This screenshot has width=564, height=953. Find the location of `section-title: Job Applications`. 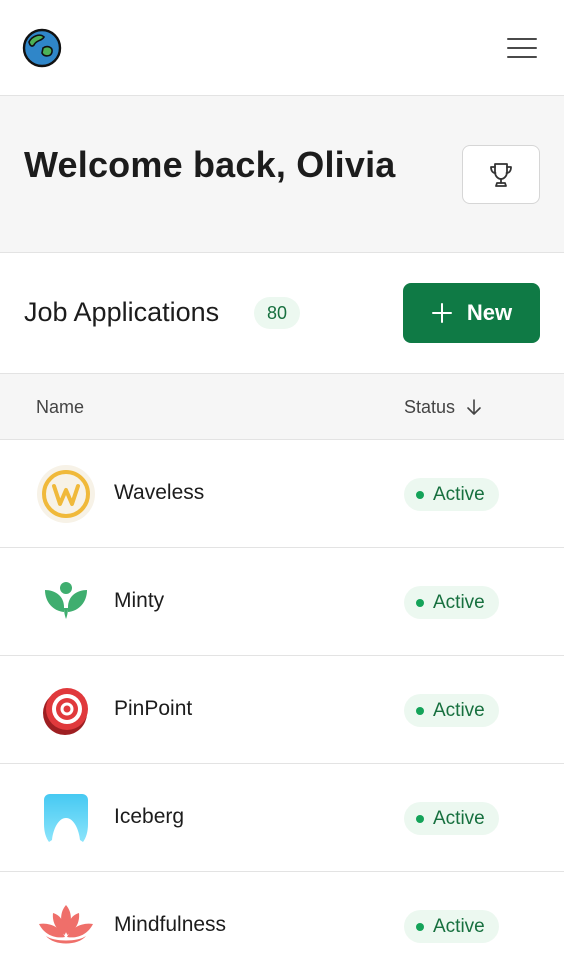

section-title: Job Applications is located at coordinates (122, 312).